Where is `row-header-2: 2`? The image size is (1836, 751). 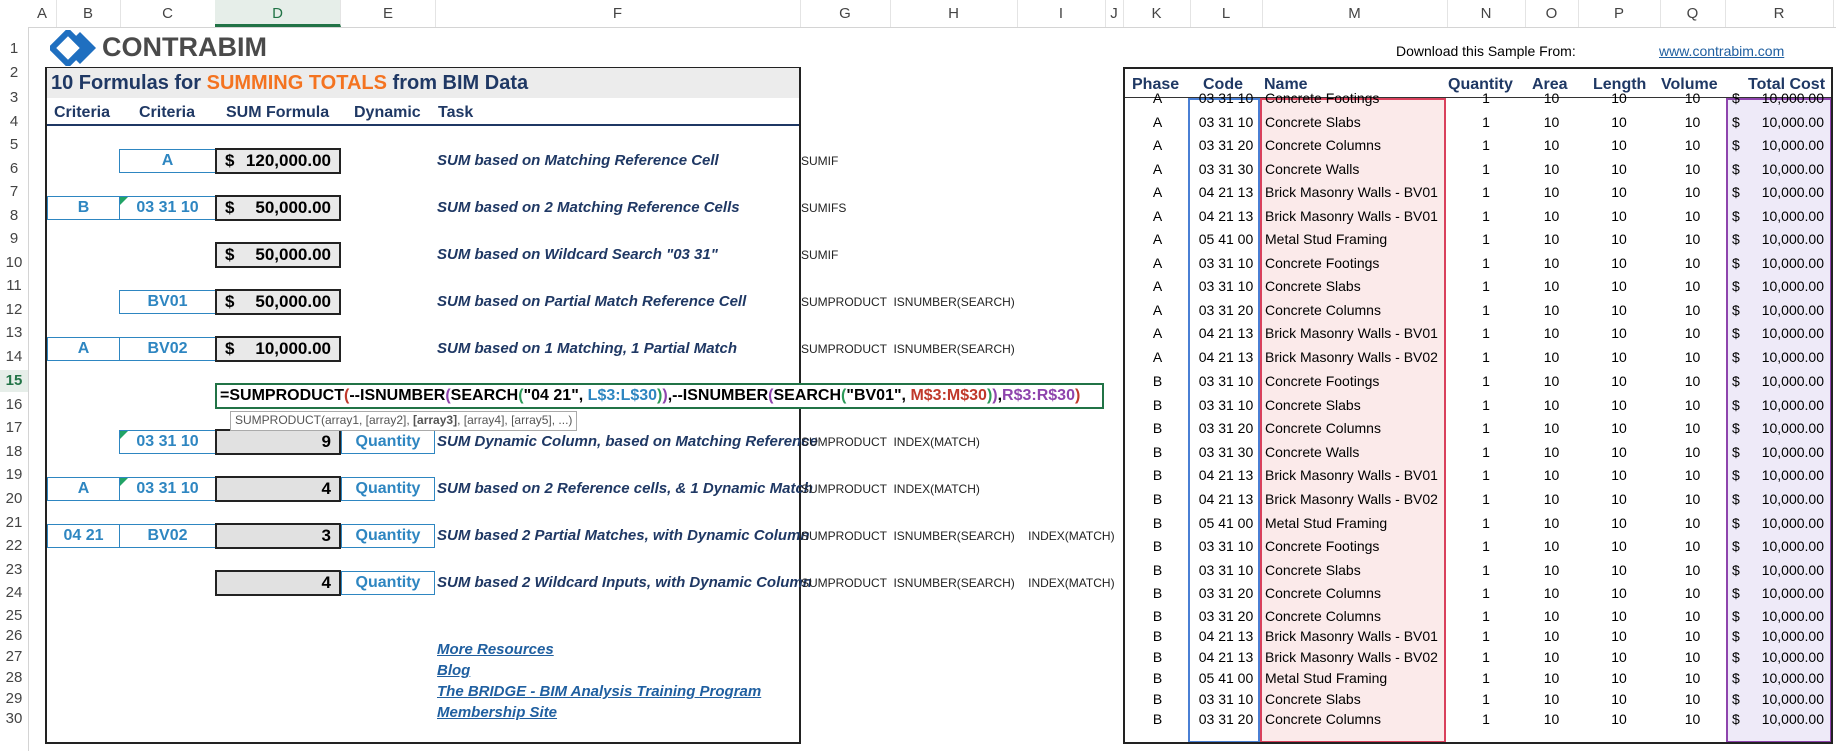 row-header-2: 2 is located at coordinates (14, 73).